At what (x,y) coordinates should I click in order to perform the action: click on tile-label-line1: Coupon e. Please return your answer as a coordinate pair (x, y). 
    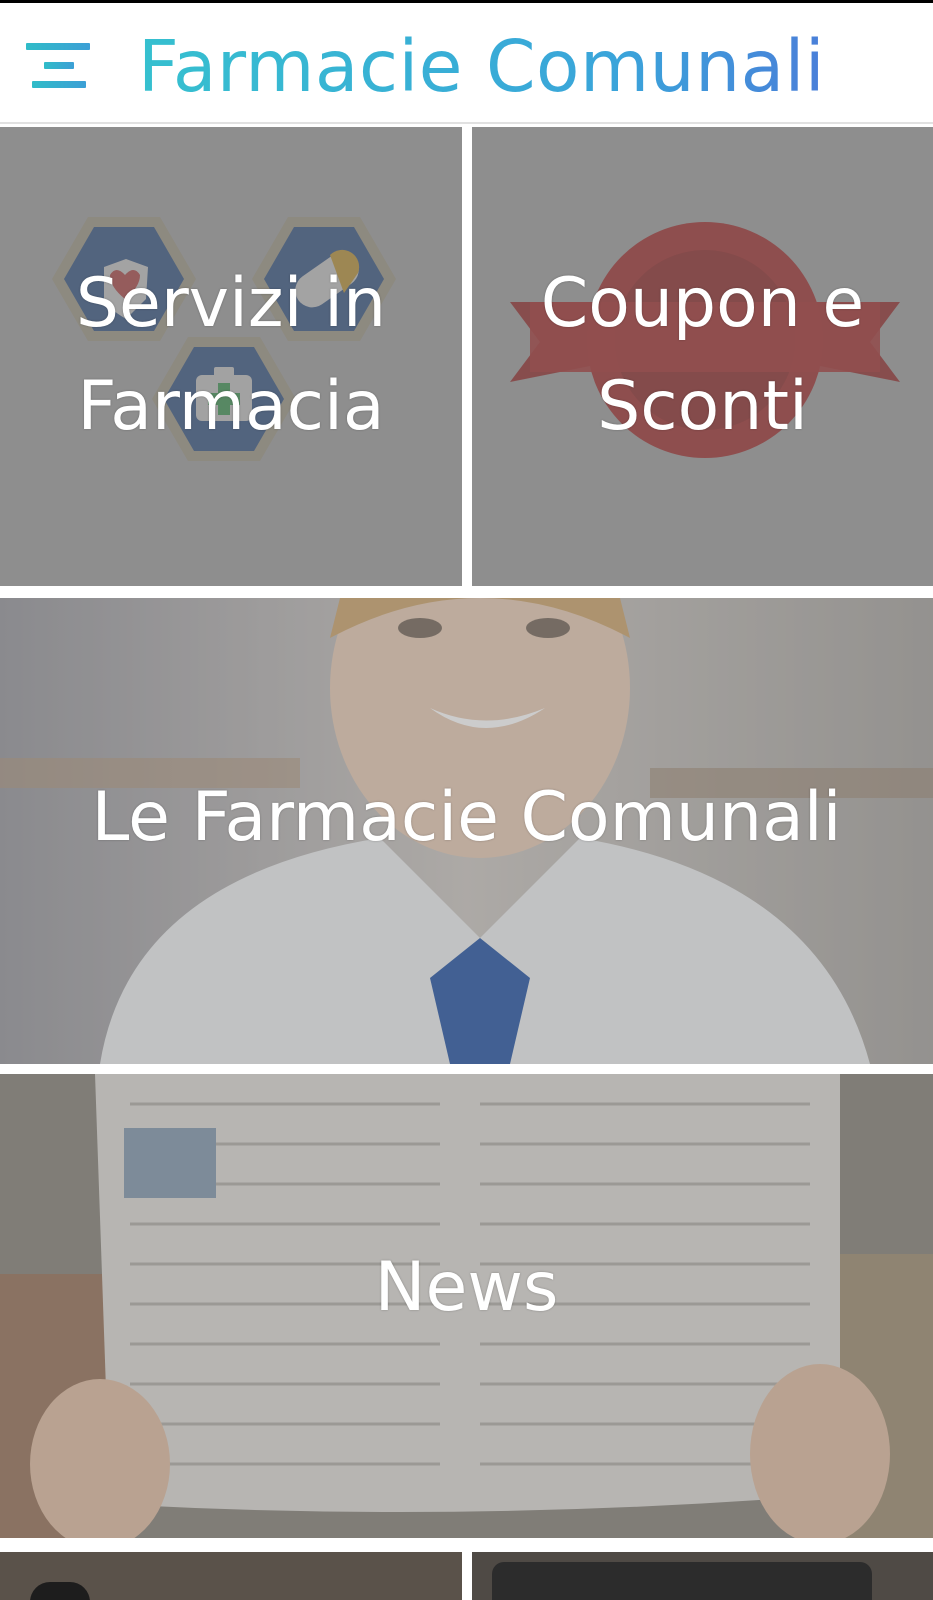
    Looking at the image, I should click on (702, 303).